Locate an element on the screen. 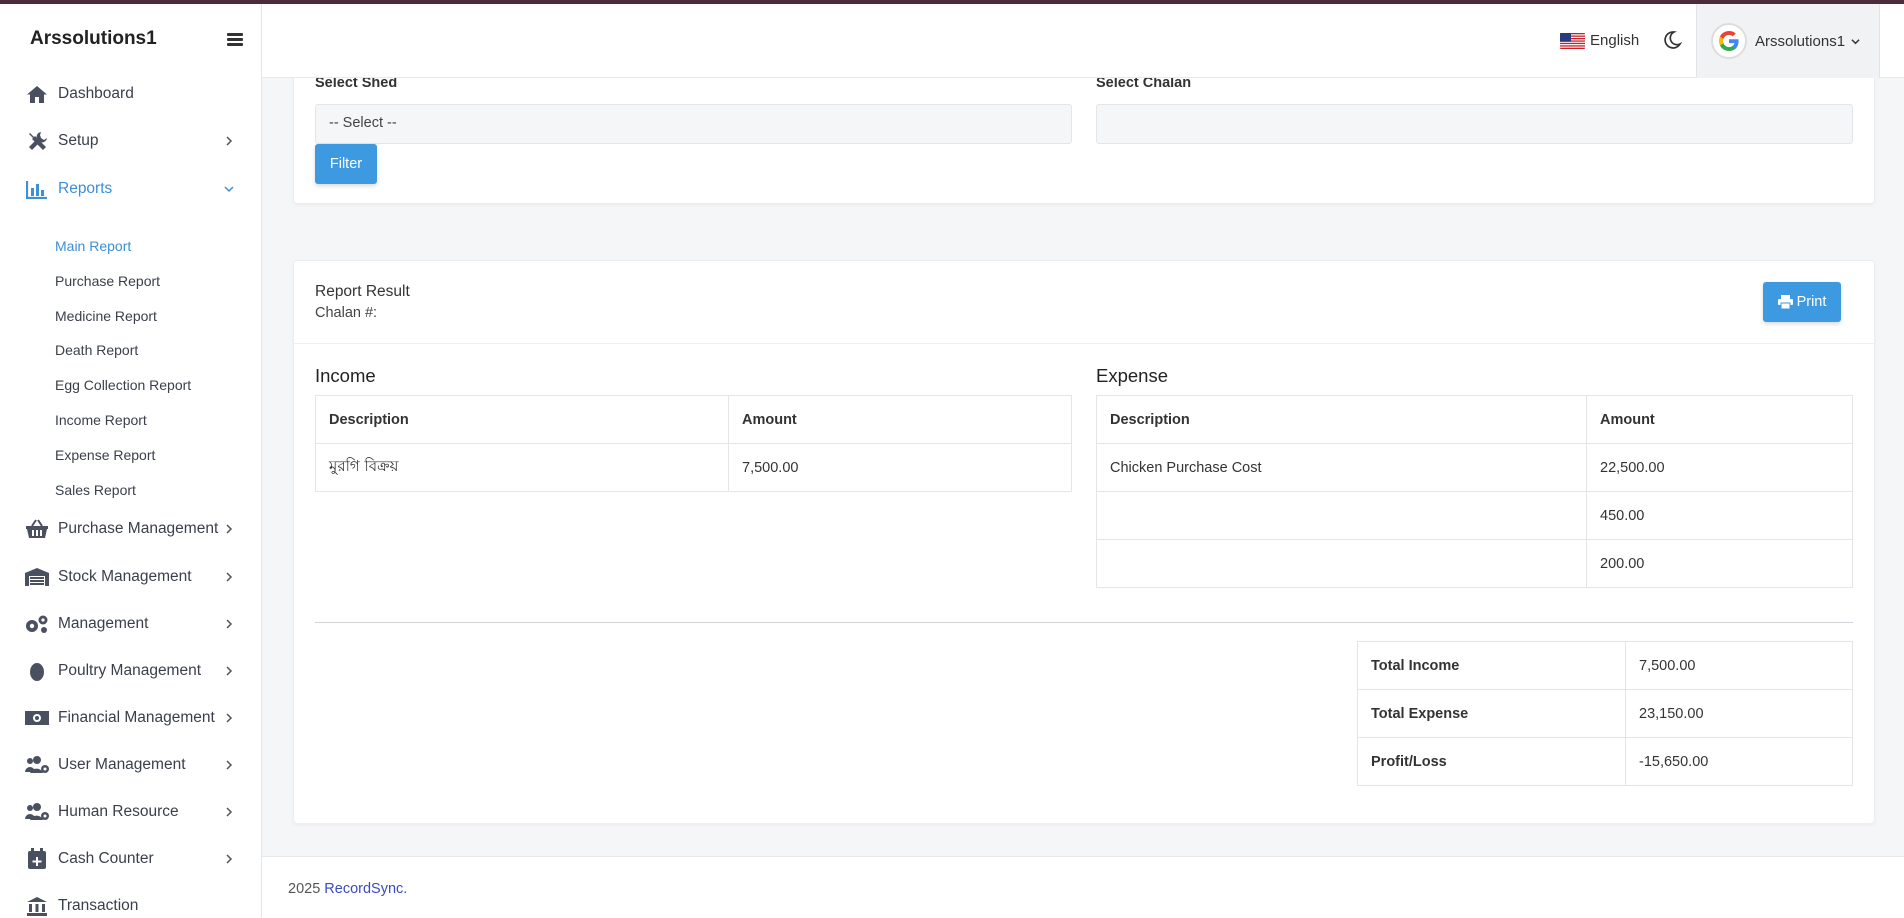 The image size is (1904, 918). print-button: Print is located at coordinates (1802, 302).